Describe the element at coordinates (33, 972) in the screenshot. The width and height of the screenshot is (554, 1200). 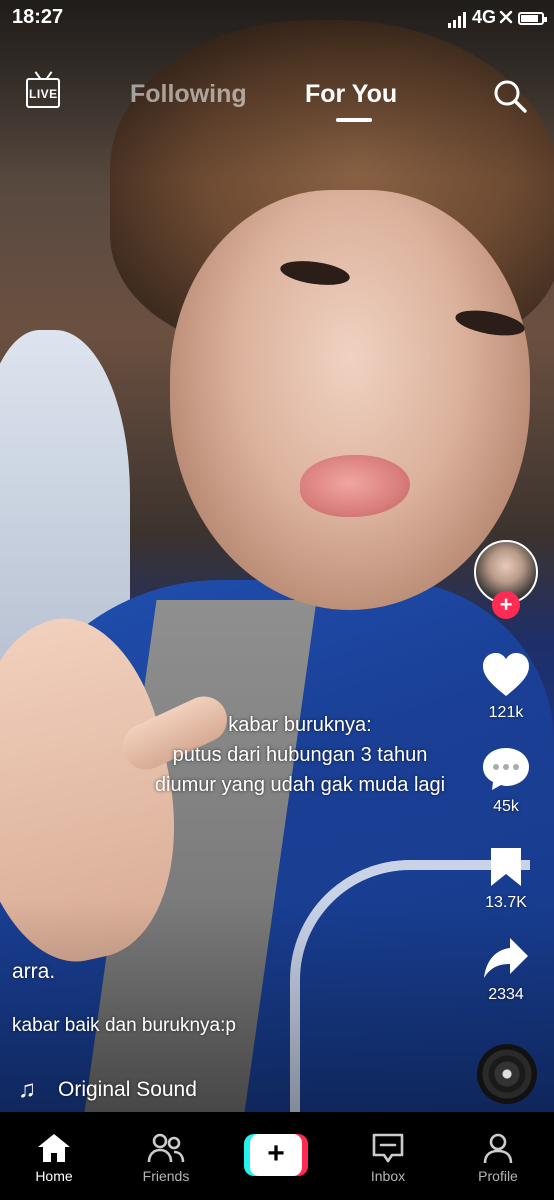
I see `author-name: arra.` at that location.